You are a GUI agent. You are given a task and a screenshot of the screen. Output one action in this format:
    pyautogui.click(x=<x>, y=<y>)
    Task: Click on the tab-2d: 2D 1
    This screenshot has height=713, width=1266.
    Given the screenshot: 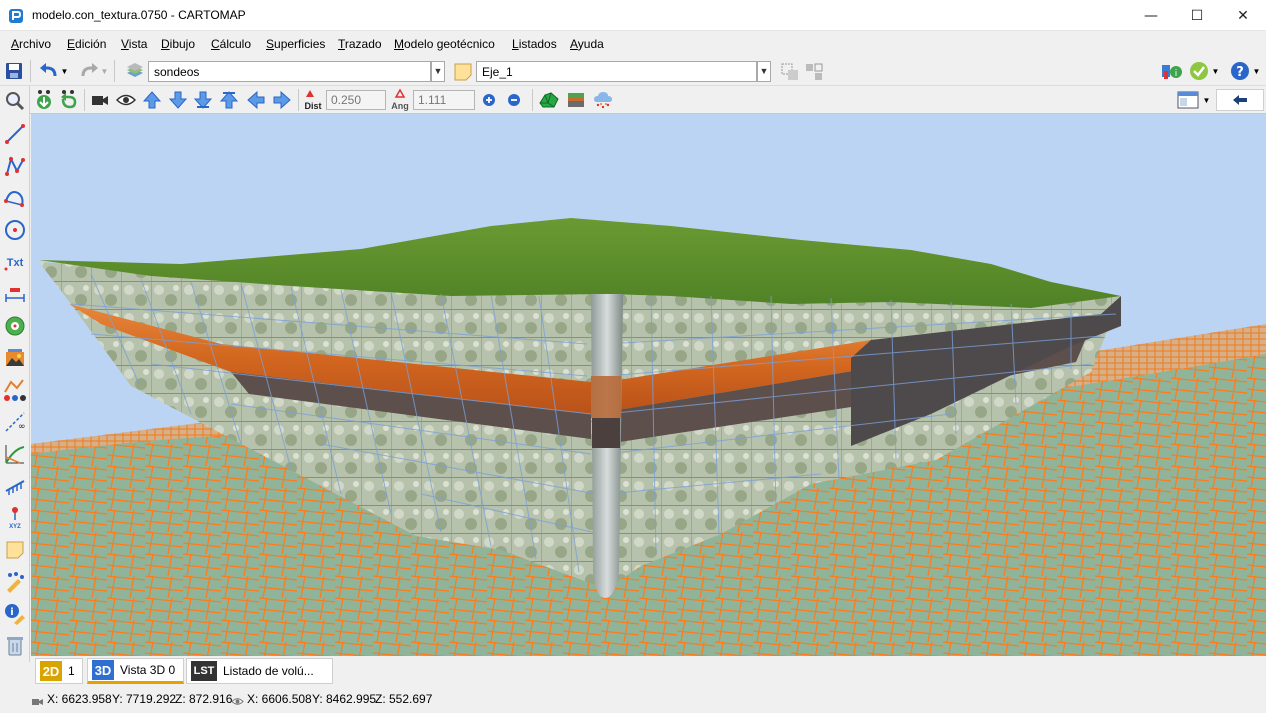 What is the action you would take?
    pyautogui.click(x=59, y=671)
    